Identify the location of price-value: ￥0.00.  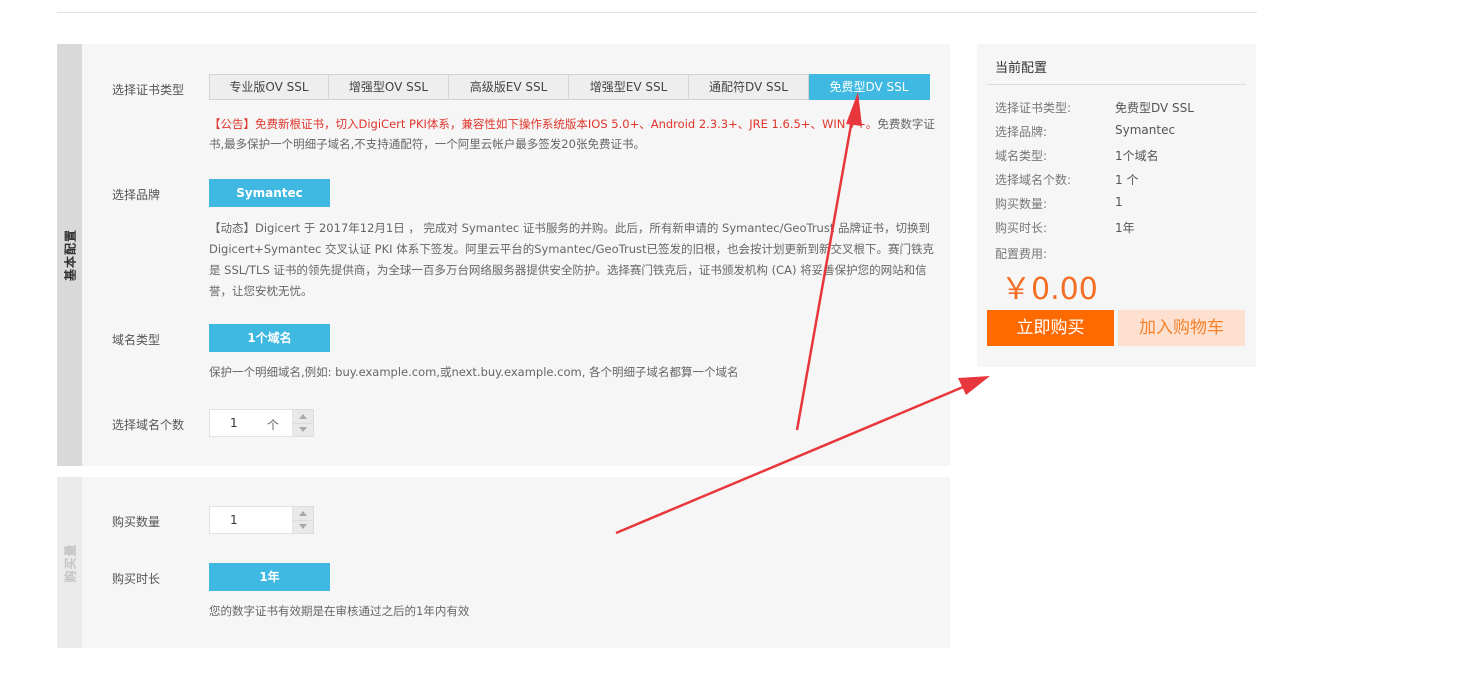
(1049, 289).